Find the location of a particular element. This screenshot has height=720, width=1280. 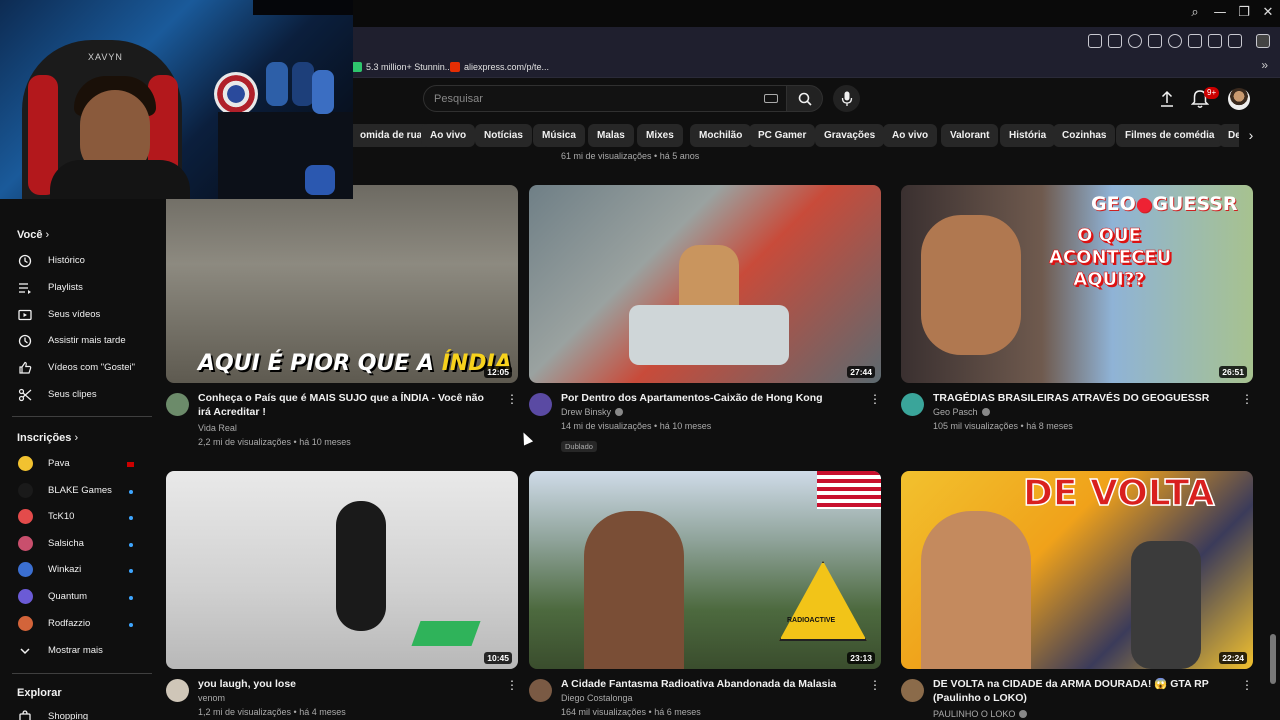

sidebar-show-more: Mostrar mais is located at coordinates (80, 651).